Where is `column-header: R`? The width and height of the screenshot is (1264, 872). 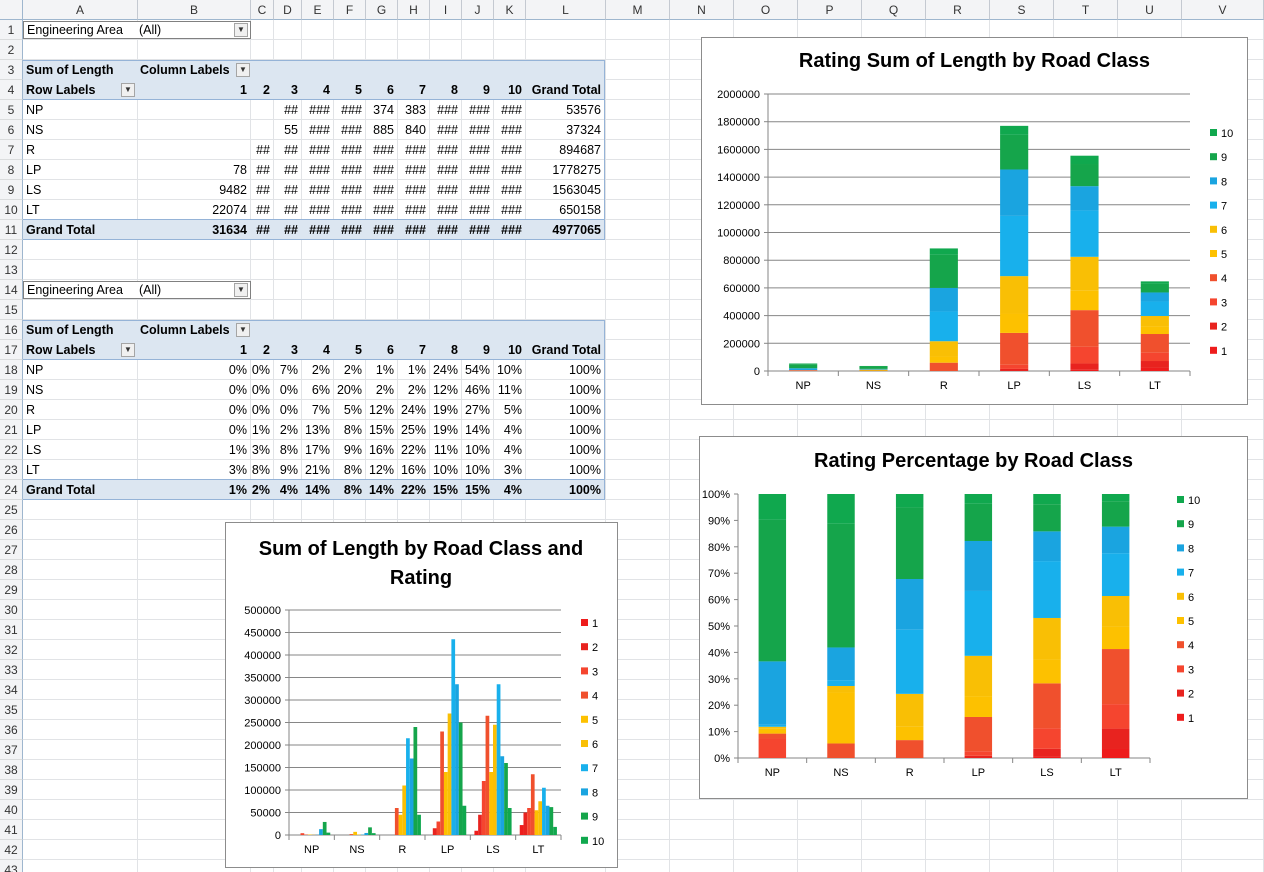
column-header: R is located at coordinates (958, 10).